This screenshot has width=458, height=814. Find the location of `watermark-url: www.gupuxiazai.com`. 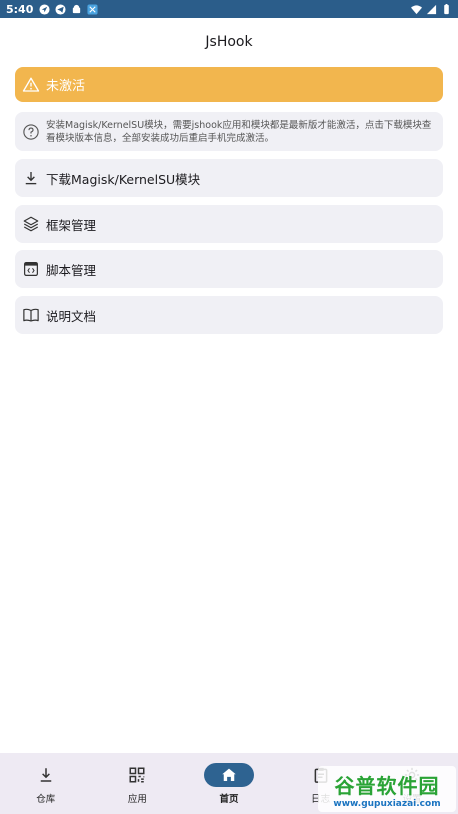

watermark-url: www.gupuxiazai.com is located at coordinates (387, 803).